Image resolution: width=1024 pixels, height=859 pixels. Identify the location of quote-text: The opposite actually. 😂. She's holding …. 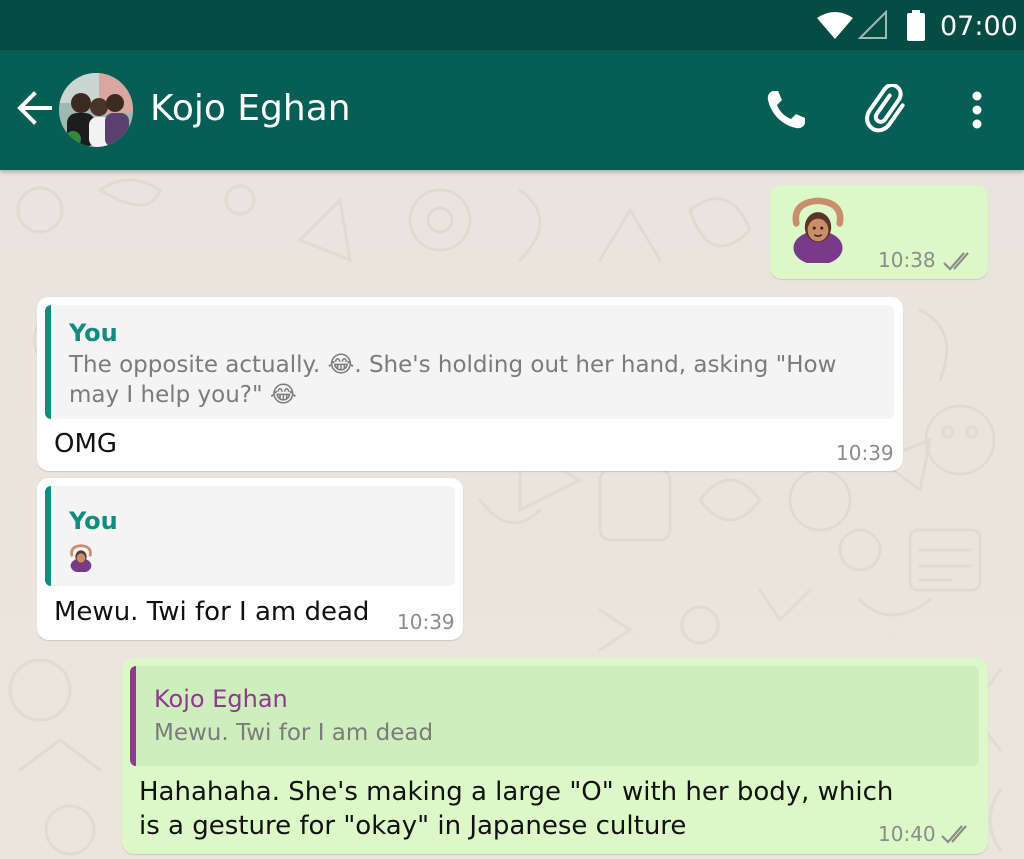
(453, 380).